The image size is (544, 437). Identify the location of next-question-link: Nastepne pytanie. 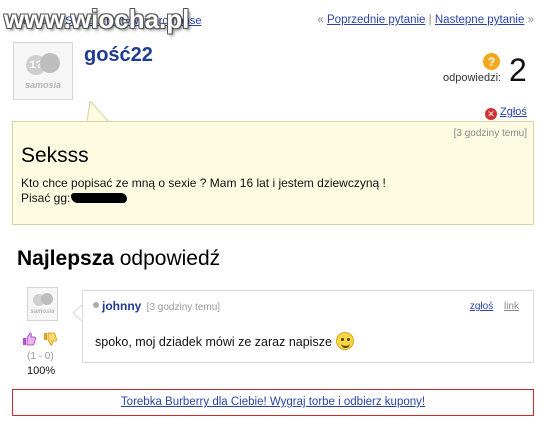
(480, 20).